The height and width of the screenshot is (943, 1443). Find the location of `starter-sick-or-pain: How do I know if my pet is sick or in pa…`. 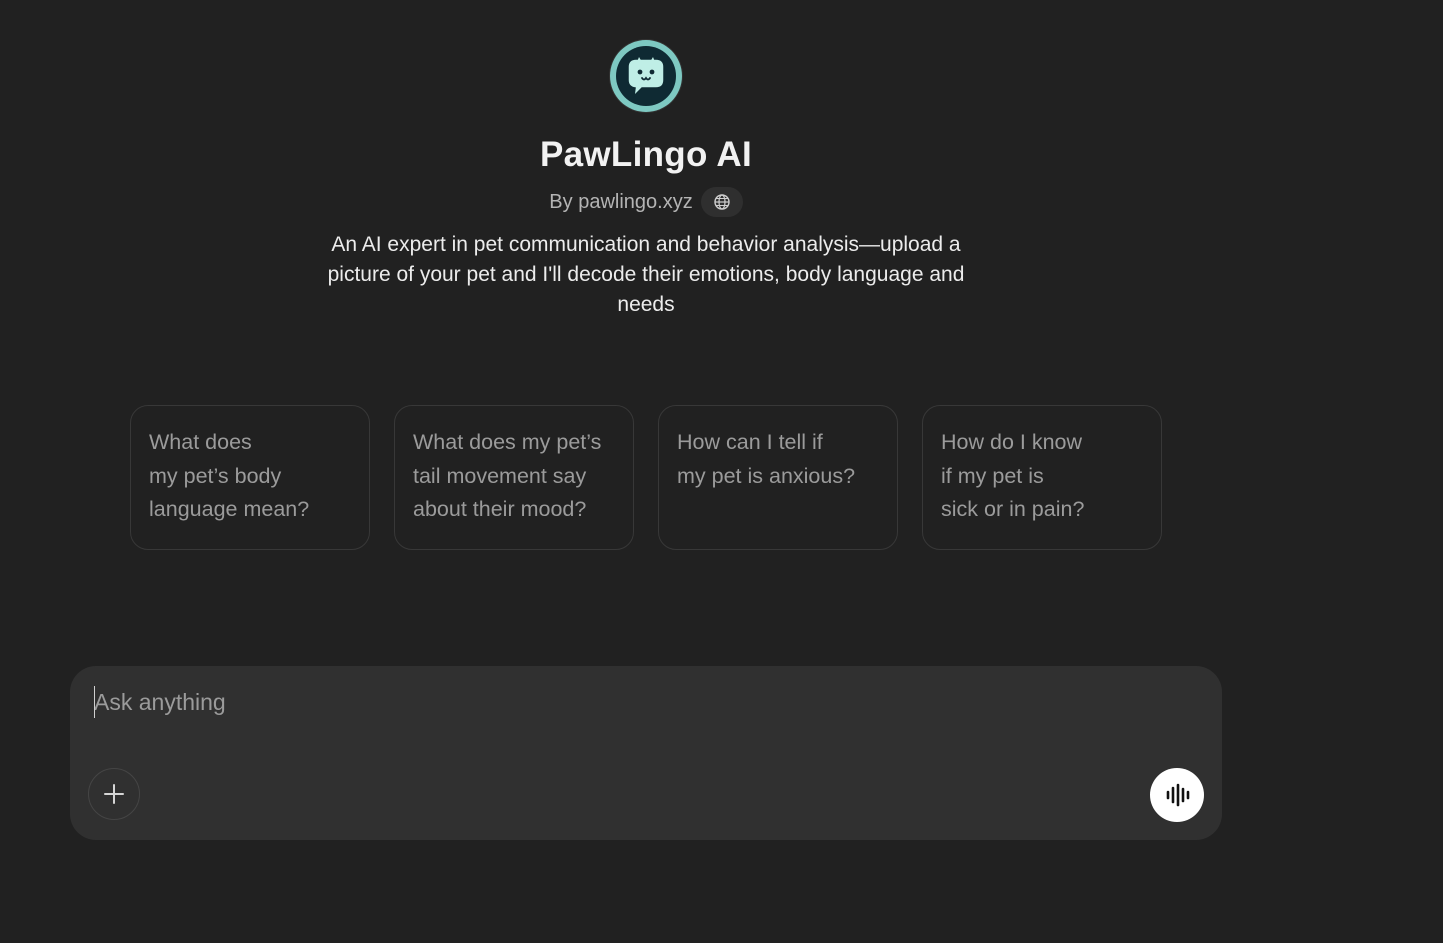

starter-sick-or-pain: How do I know if my pet is sick or in pa… is located at coordinates (1042, 477).